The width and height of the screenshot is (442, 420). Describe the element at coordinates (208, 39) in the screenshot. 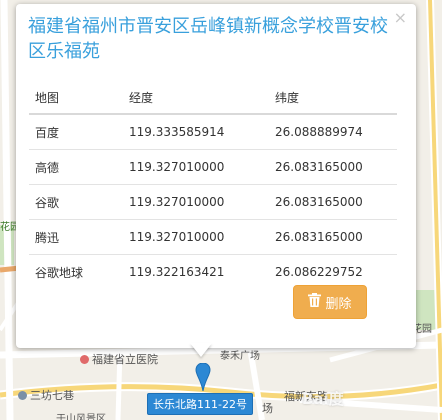

I see `popup-title: 福建省福州市晋安区岳峰镇新概念学校晋安校区乐福苑` at that location.